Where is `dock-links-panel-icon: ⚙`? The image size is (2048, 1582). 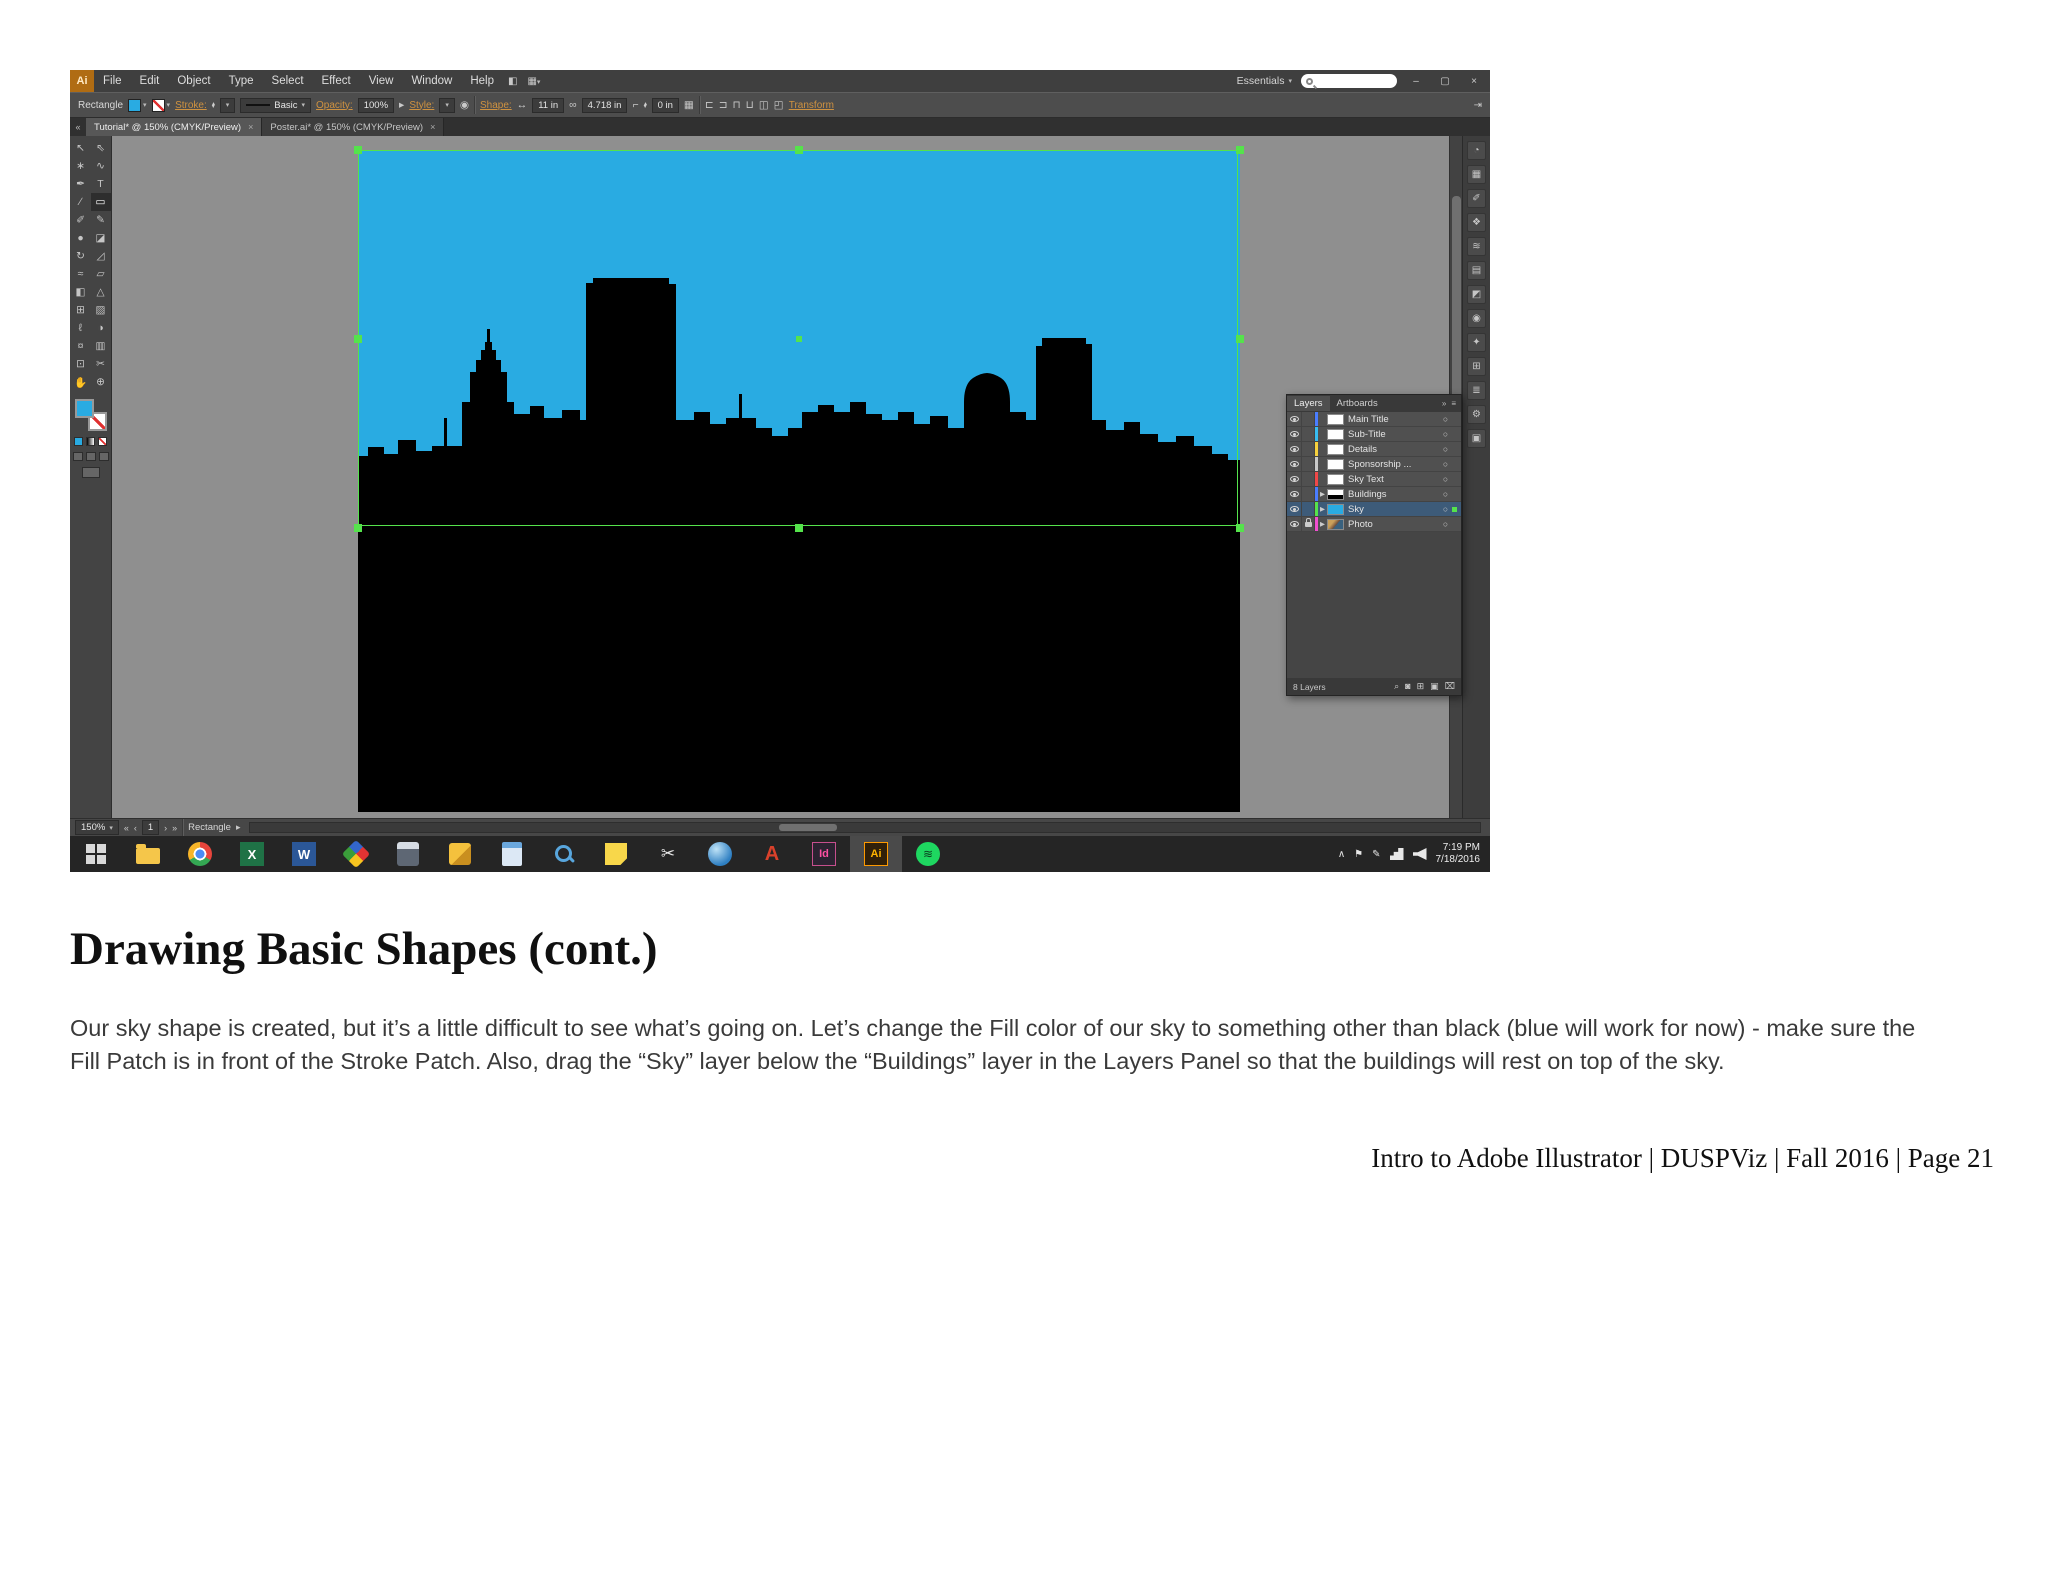
dock-links-panel-icon: ⚙ is located at coordinates (1476, 414).